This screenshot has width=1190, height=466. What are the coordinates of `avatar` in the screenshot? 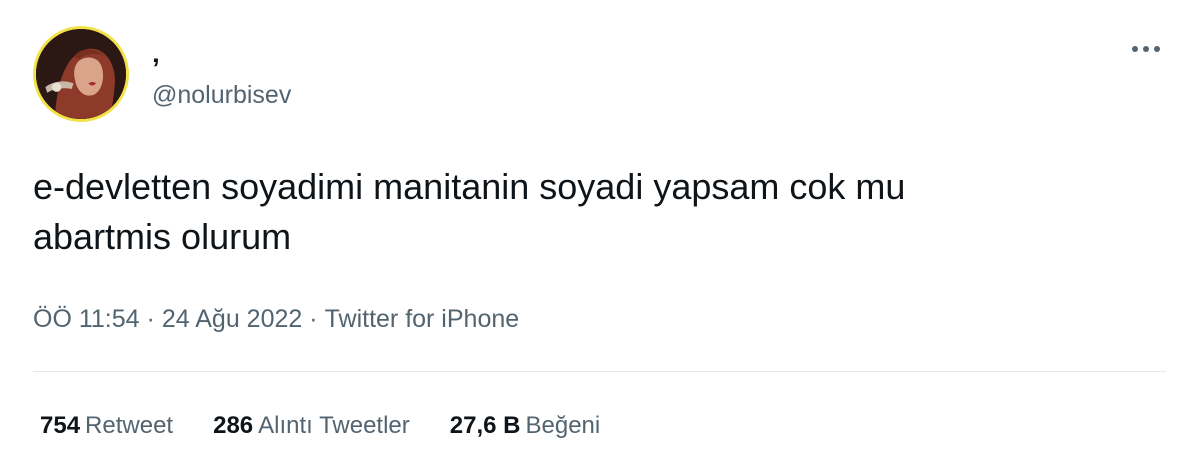 It's located at (81, 74).